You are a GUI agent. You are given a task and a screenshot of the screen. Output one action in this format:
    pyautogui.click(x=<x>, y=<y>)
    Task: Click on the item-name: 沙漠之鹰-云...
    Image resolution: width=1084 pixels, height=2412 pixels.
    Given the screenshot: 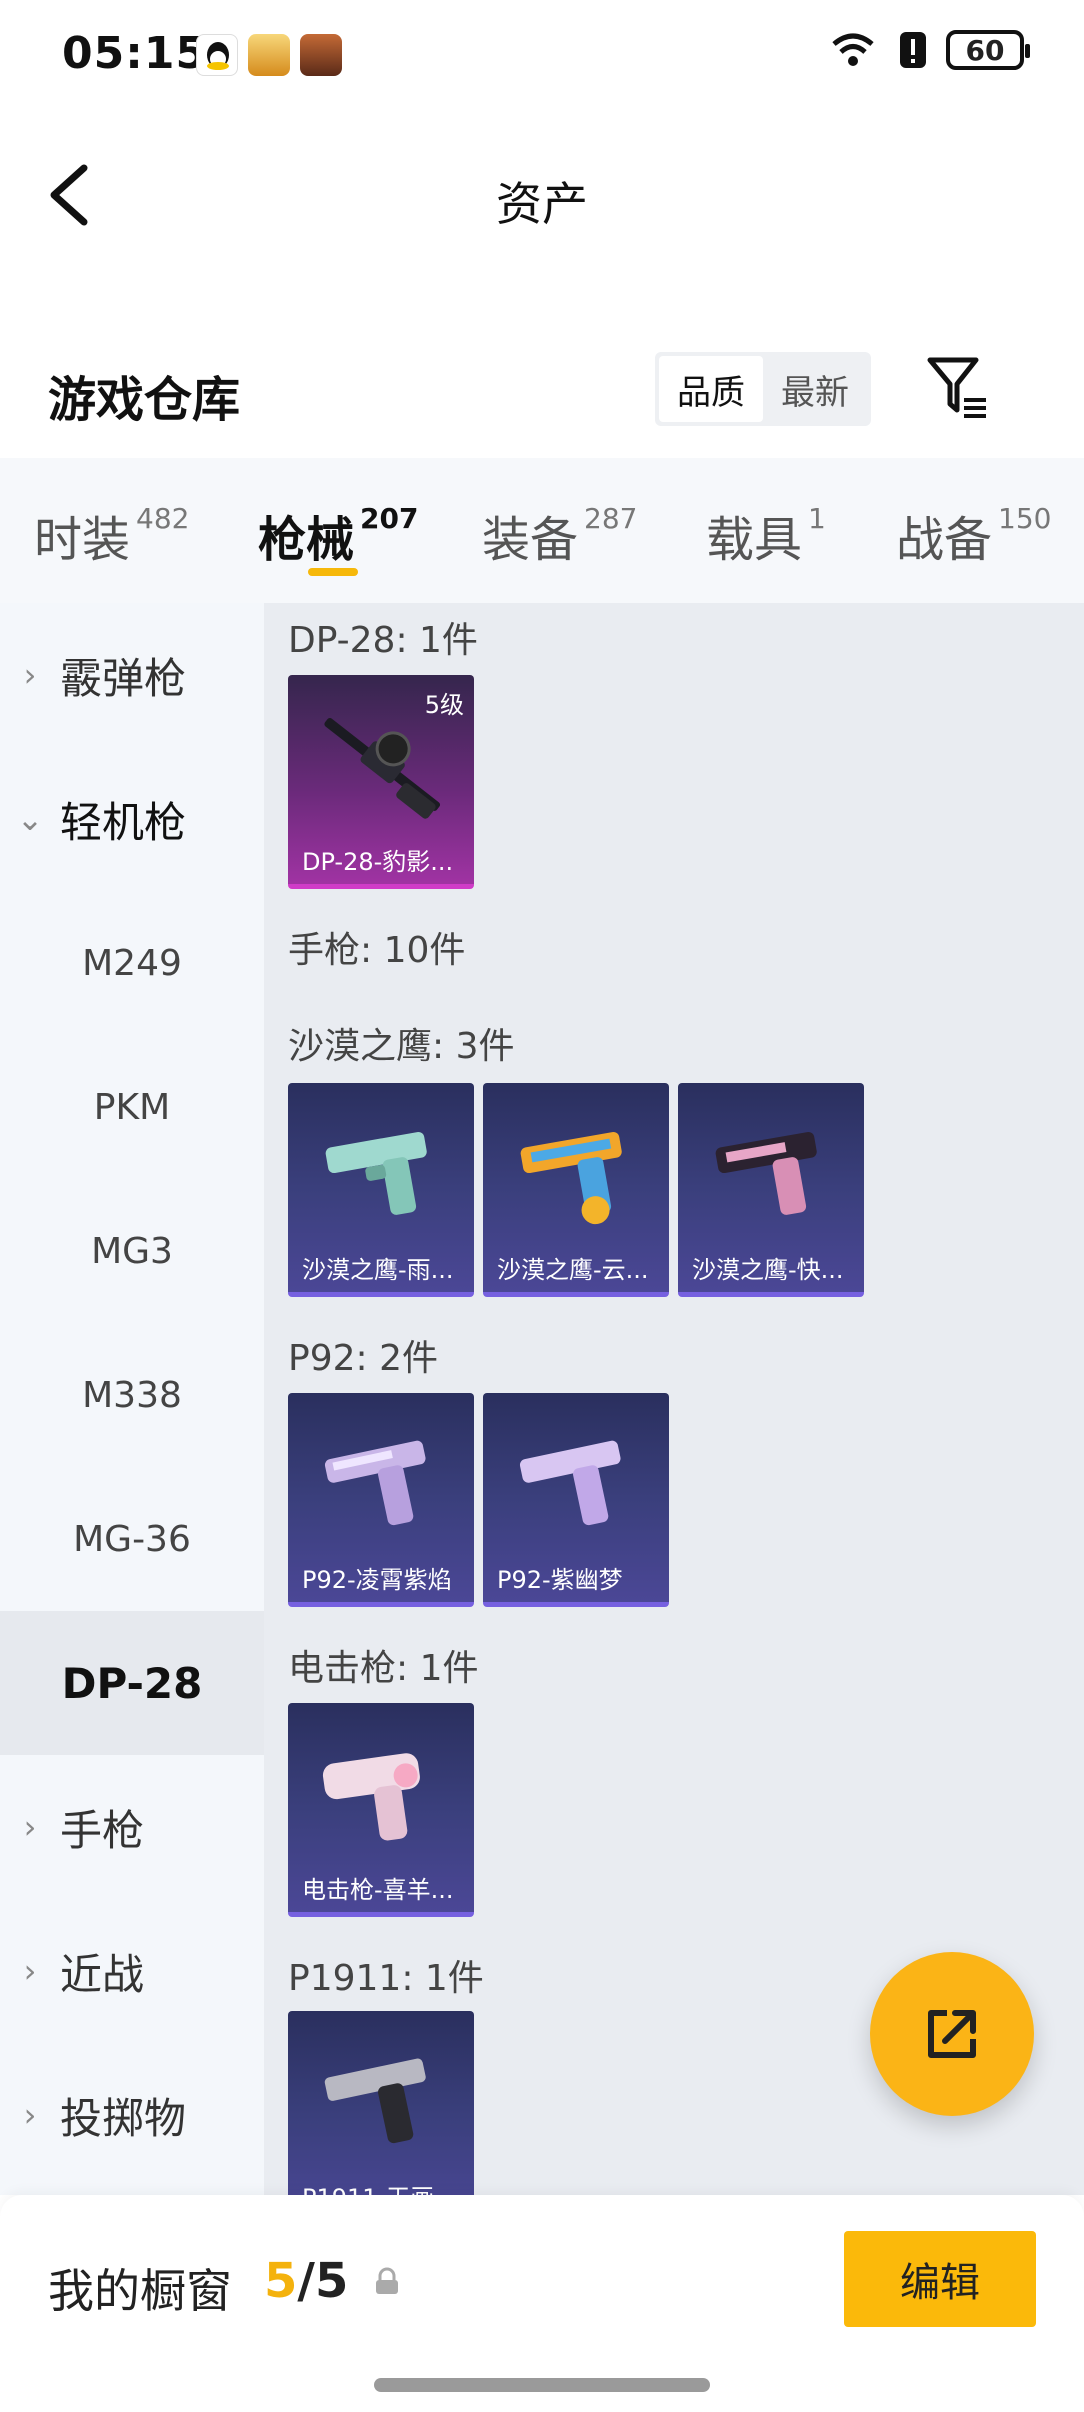 What is the action you would take?
    pyautogui.click(x=573, y=1270)
    